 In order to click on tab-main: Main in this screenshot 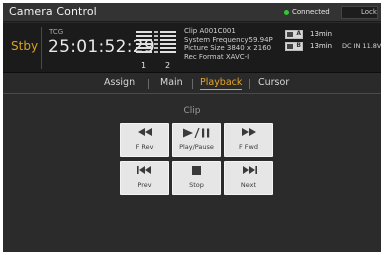, I will do `click(171, 82)`.